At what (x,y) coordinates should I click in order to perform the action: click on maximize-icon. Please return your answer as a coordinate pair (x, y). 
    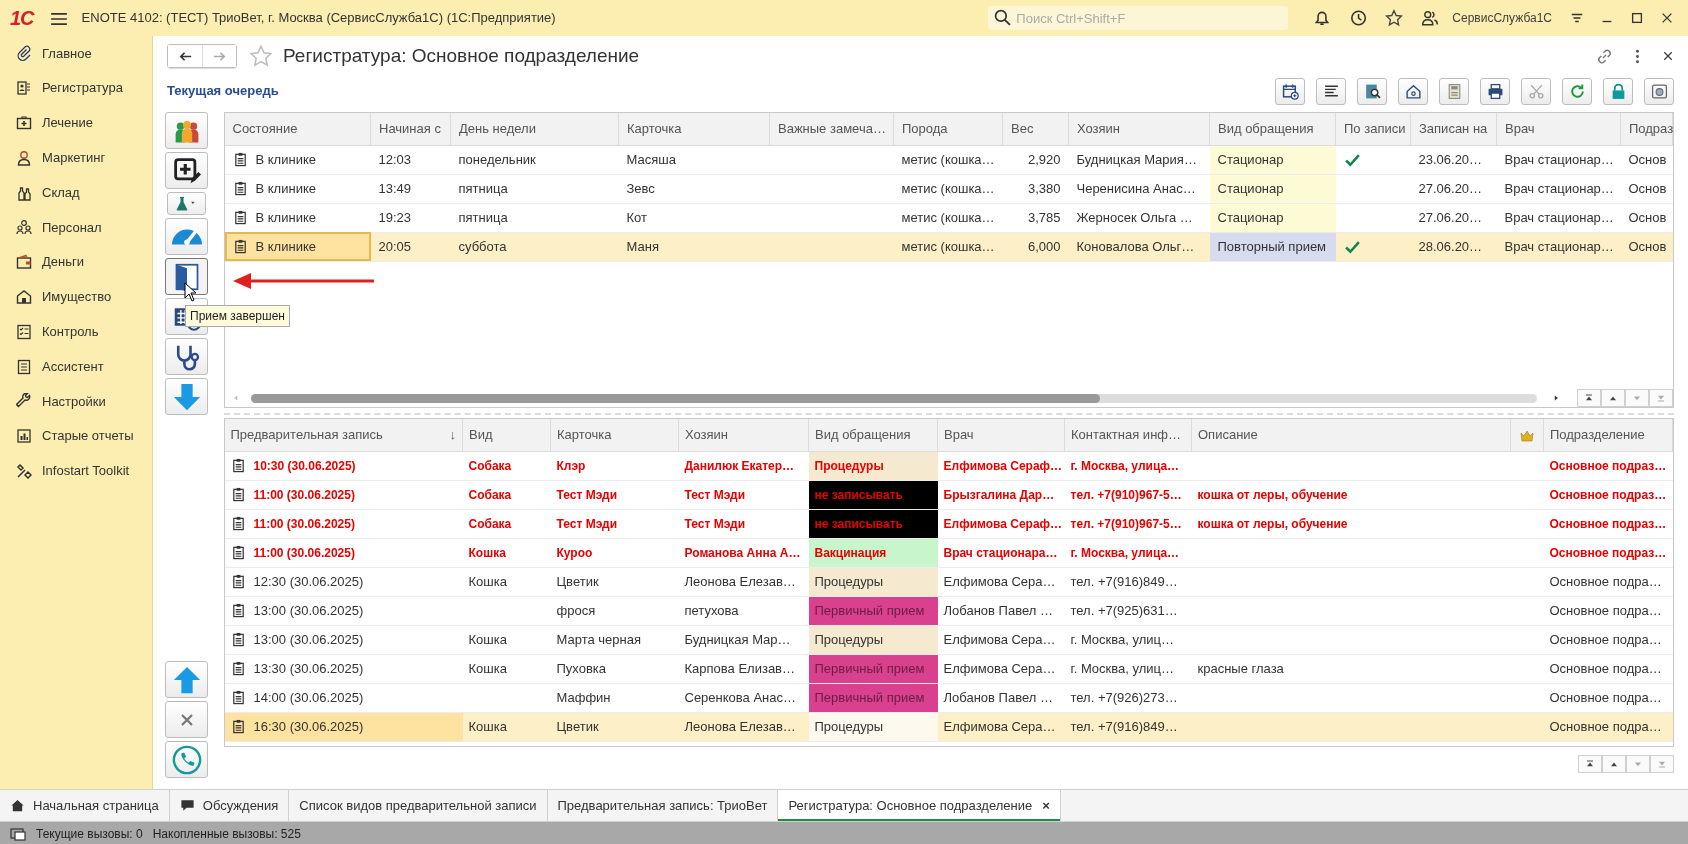
    Looking at the image, I should click on (1637, 18).